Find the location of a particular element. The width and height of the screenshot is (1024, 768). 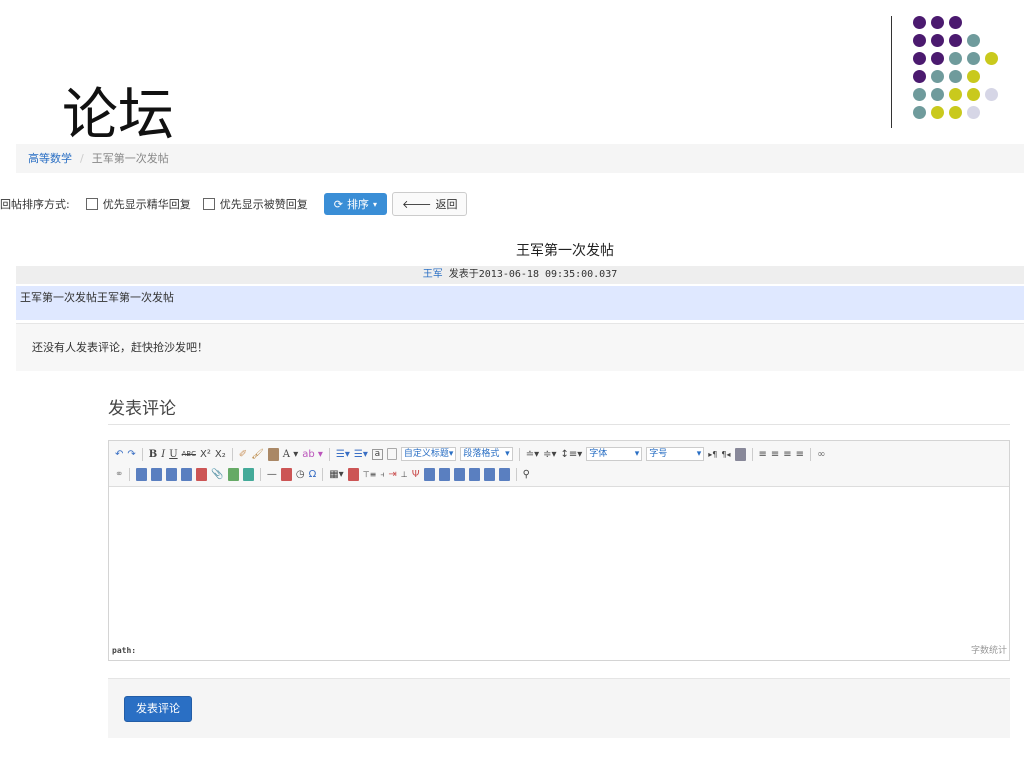

highlight-color-icon: ab ▾ is located at coordinates (312, 454).